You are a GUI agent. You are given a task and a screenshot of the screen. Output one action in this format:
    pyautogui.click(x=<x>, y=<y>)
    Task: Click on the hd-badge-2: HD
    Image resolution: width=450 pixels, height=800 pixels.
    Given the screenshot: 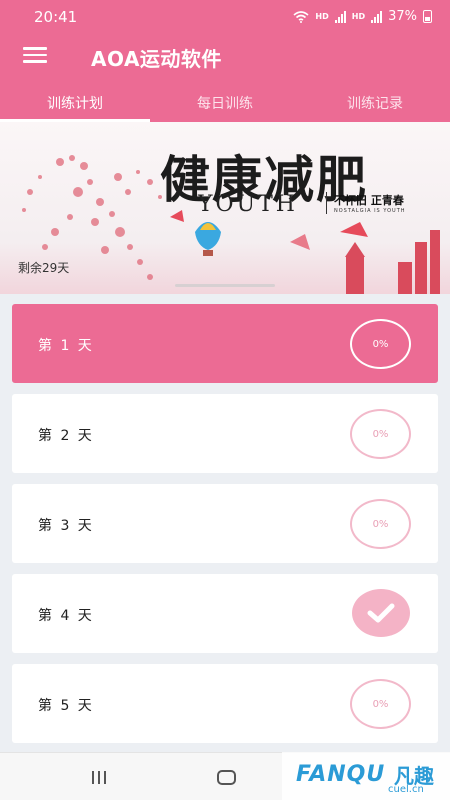 What is the action you would take?
    pyautogui.click(x=358, y=16)
    